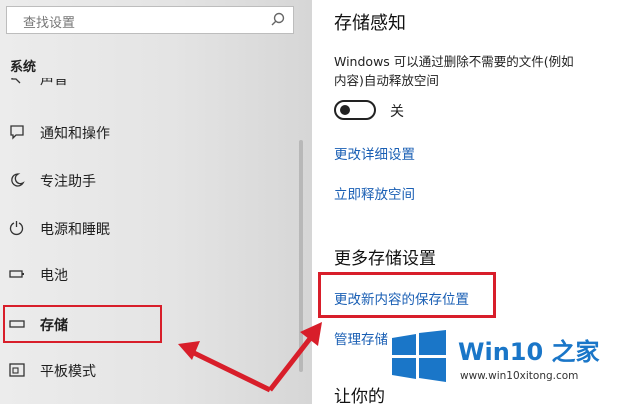 The height and width of the screenshot is (404, 621). I want to click on sidebar-scrollbar, so click(301, 256).